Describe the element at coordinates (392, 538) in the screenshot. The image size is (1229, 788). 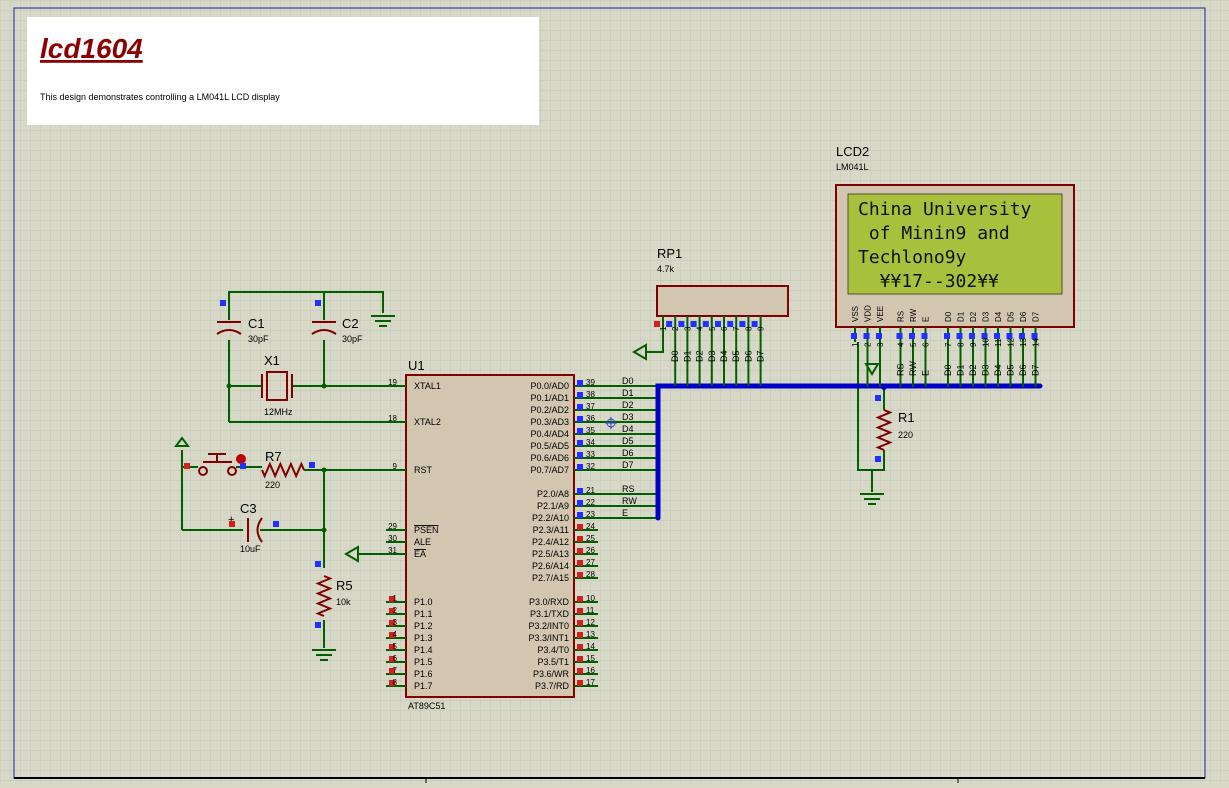
I see `mcu-left-pin-number: 30` at that location.